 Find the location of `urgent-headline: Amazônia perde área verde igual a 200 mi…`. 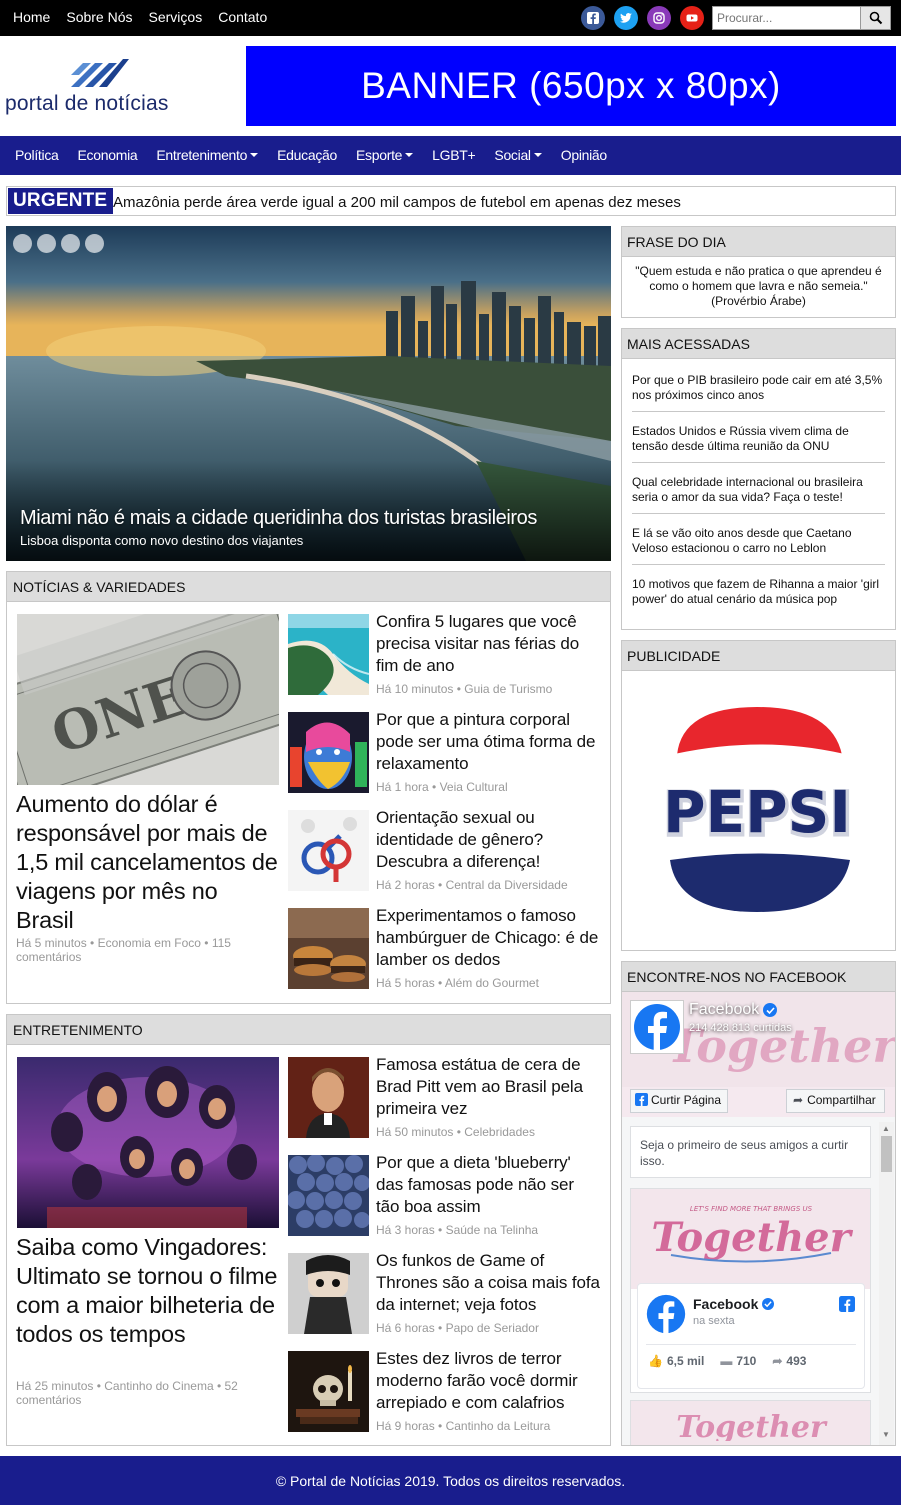

urgent-headline: Amazônia perde área verde igual a 200 mi… is located at coordinates (397, 202).